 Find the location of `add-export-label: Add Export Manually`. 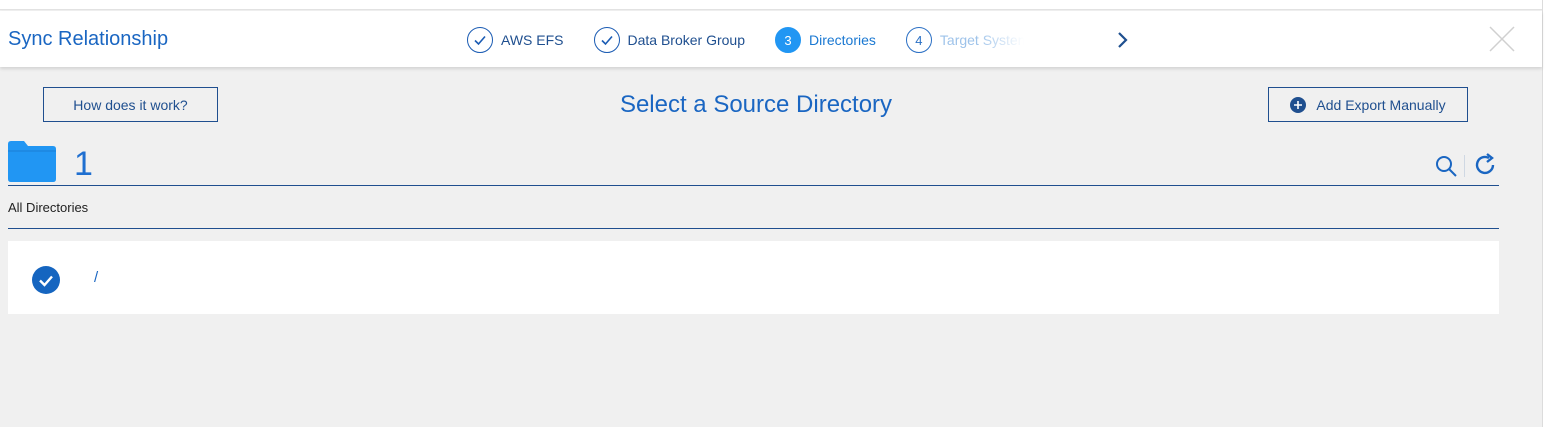

add-export-label: Add Export Manually is located at coordinates (1381, 104).